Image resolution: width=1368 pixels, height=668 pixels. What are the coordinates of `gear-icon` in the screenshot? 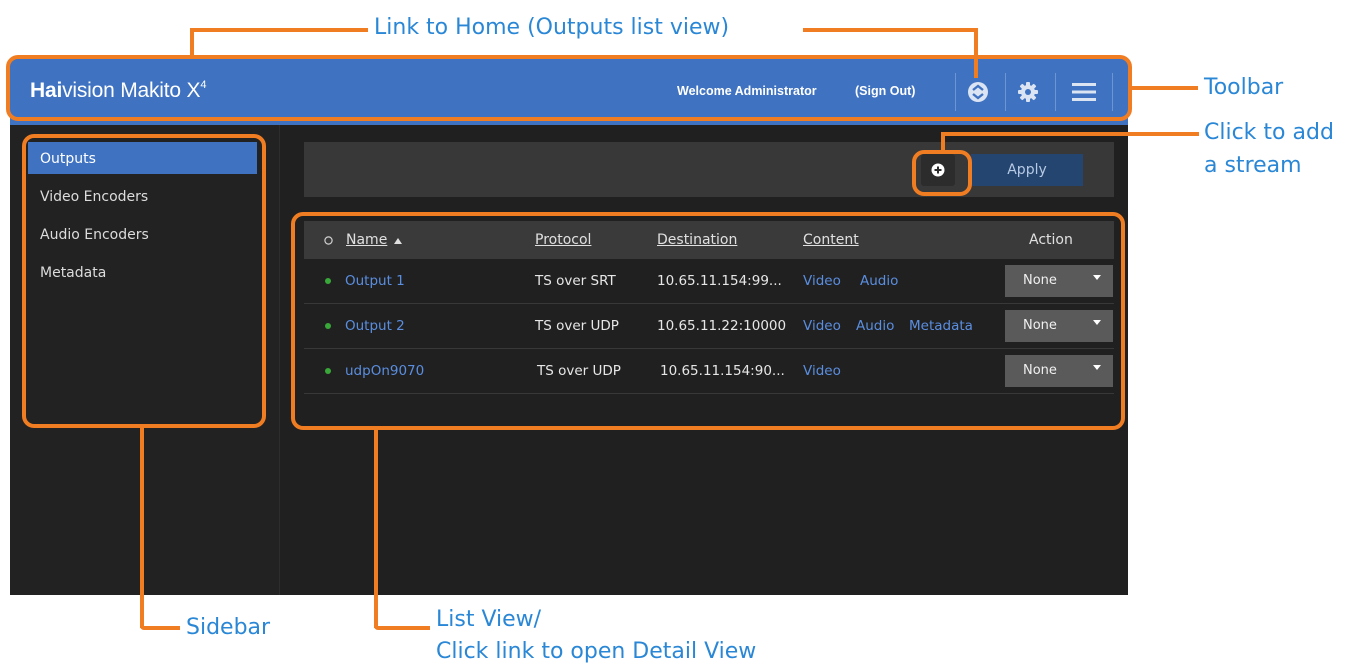 It's located at (1028, 92).